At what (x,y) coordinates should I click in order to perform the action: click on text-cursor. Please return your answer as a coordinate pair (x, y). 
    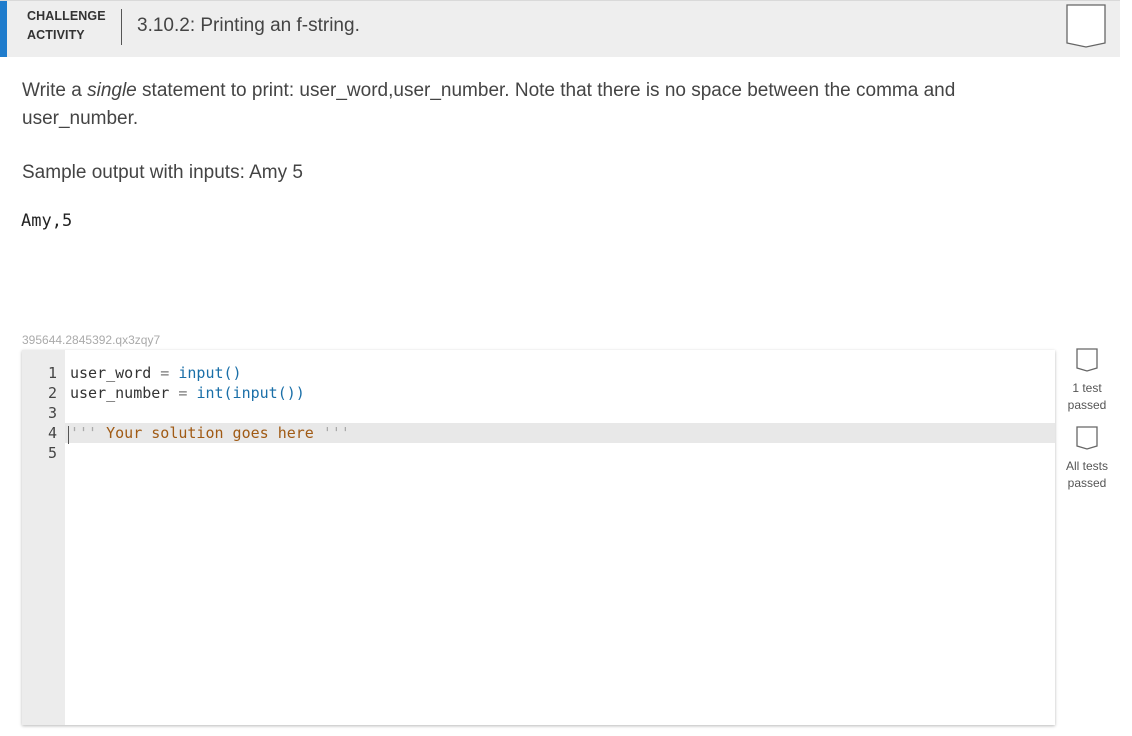
    Looking at the image, I should click on (68, 435).